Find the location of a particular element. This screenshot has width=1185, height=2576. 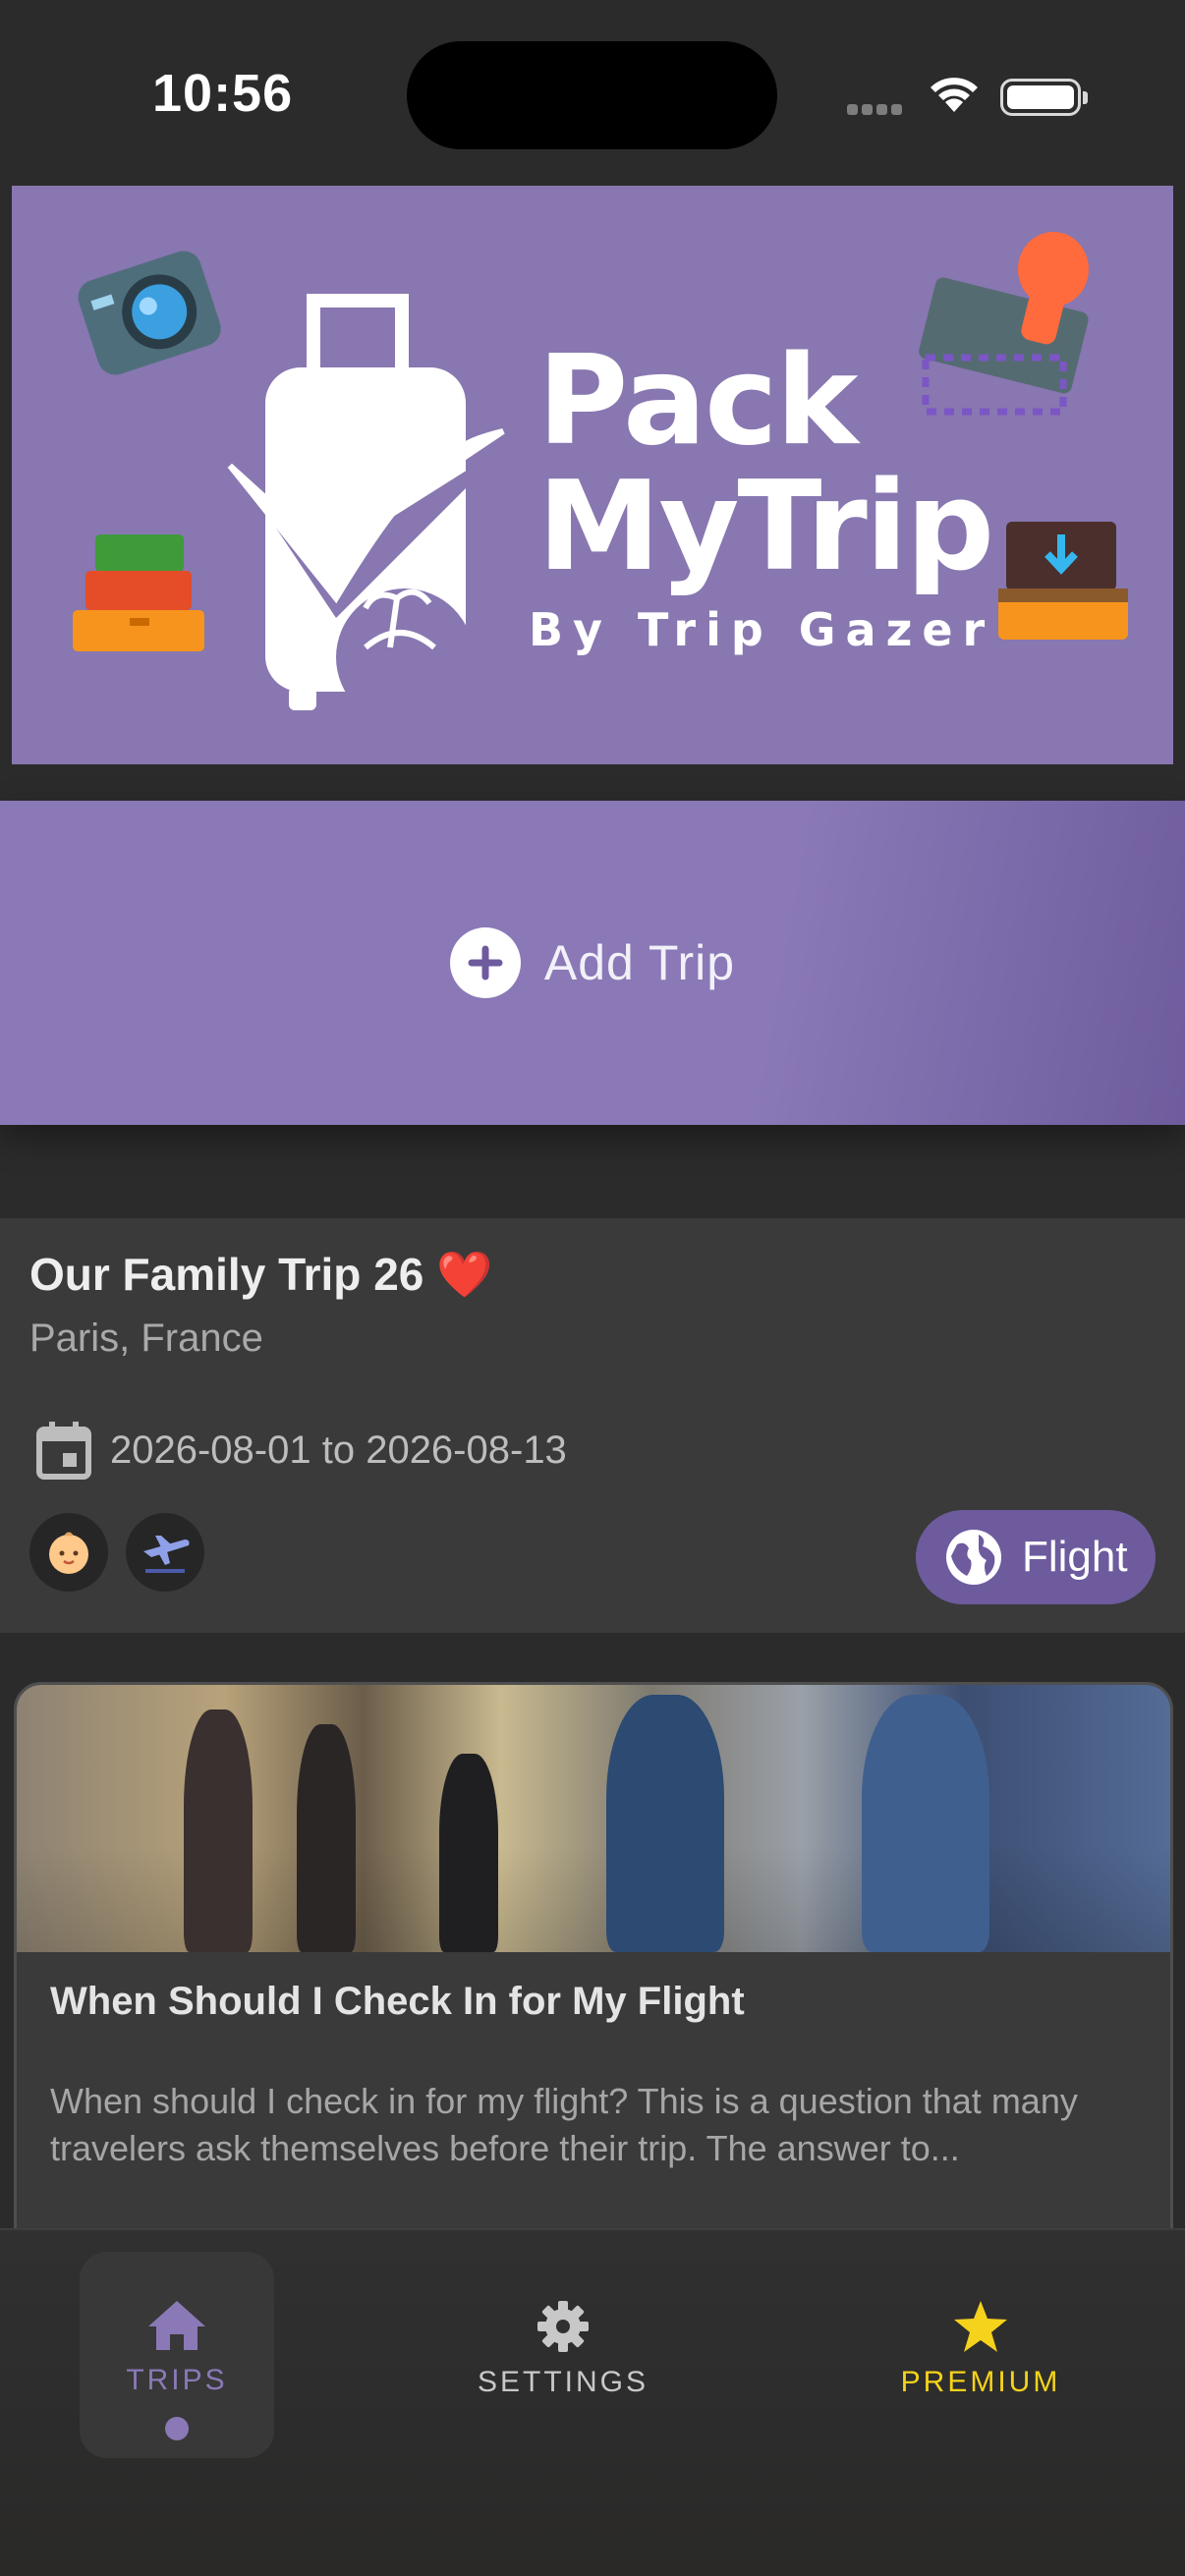

gear-icon is located at coordinates (563, 2326).